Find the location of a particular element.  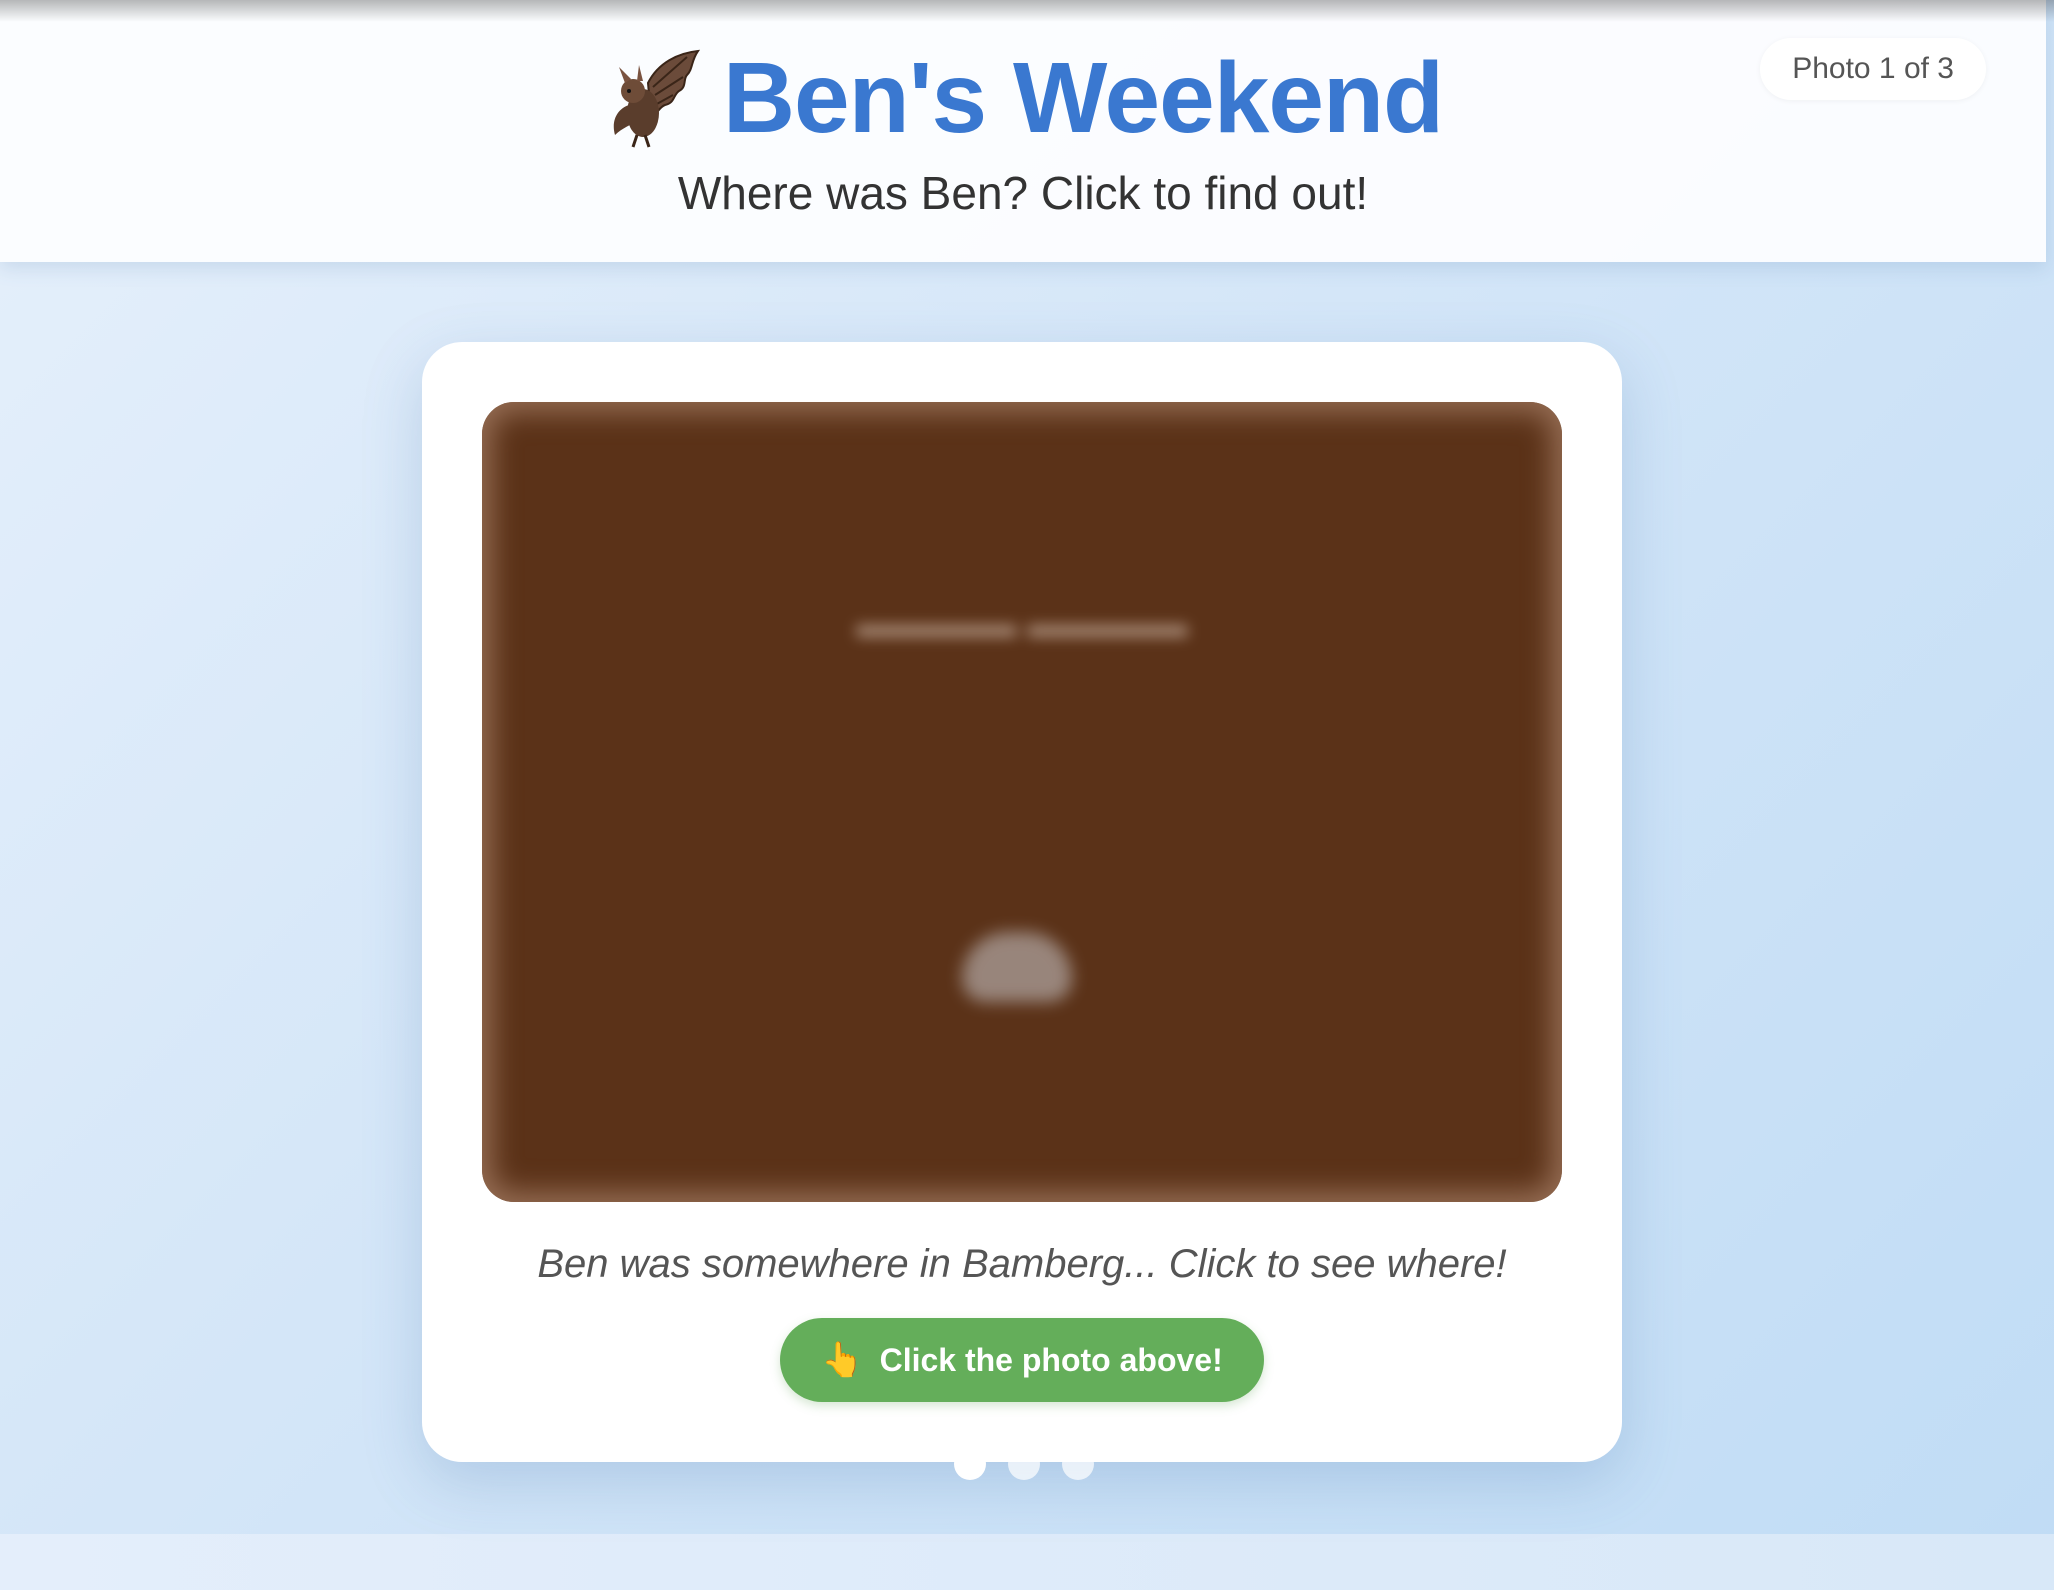

top-shadow is located at coordinates (1027, 11).